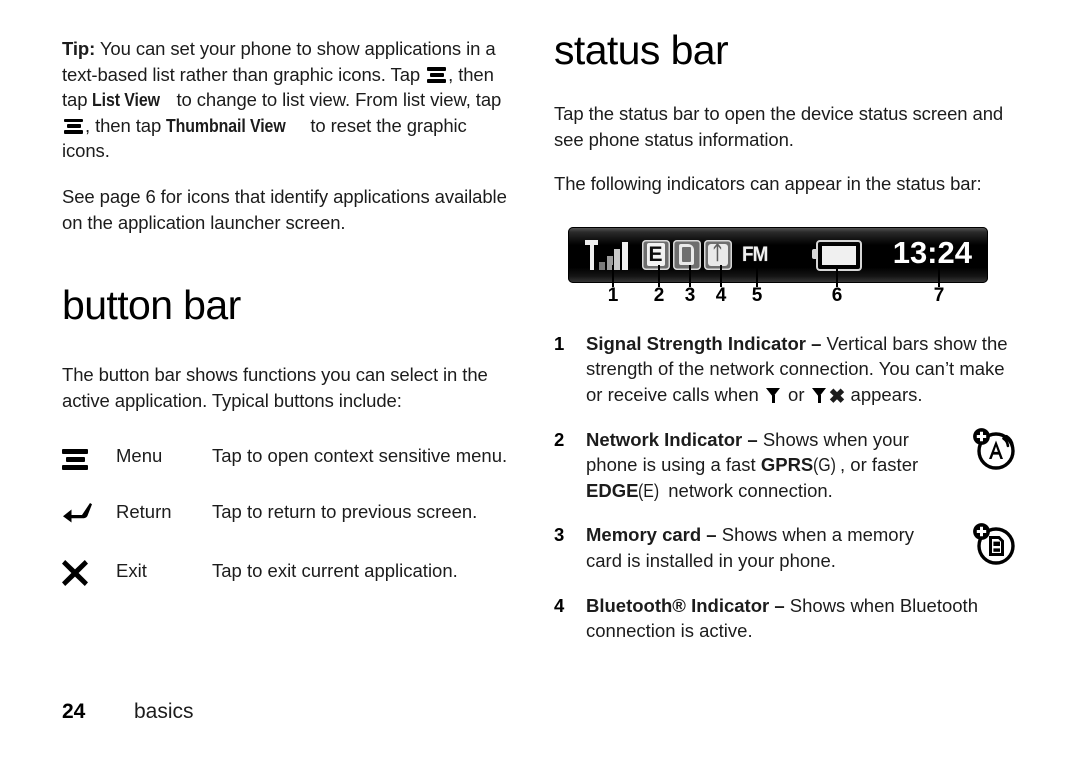  Describe the element at coordinates (139, 456) in the screenshot. I see `button-label: Menu` at that location.